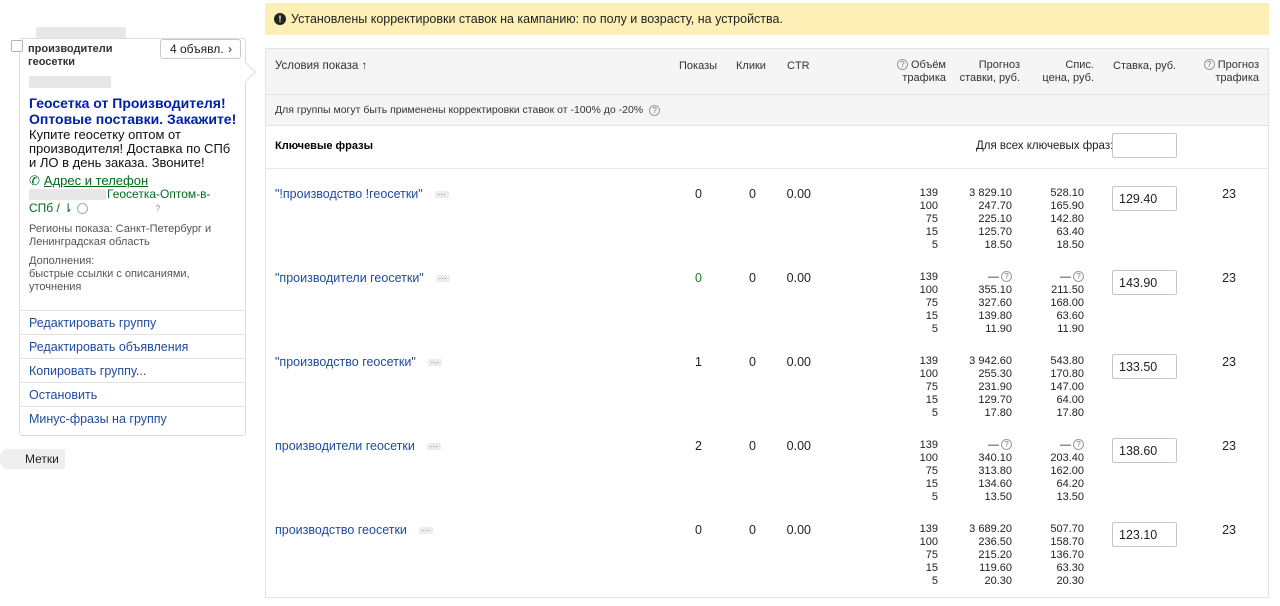 The width and height of the screenshot is (1280, 606). I want to click on for-all-bid-input, so click(1144, 145).